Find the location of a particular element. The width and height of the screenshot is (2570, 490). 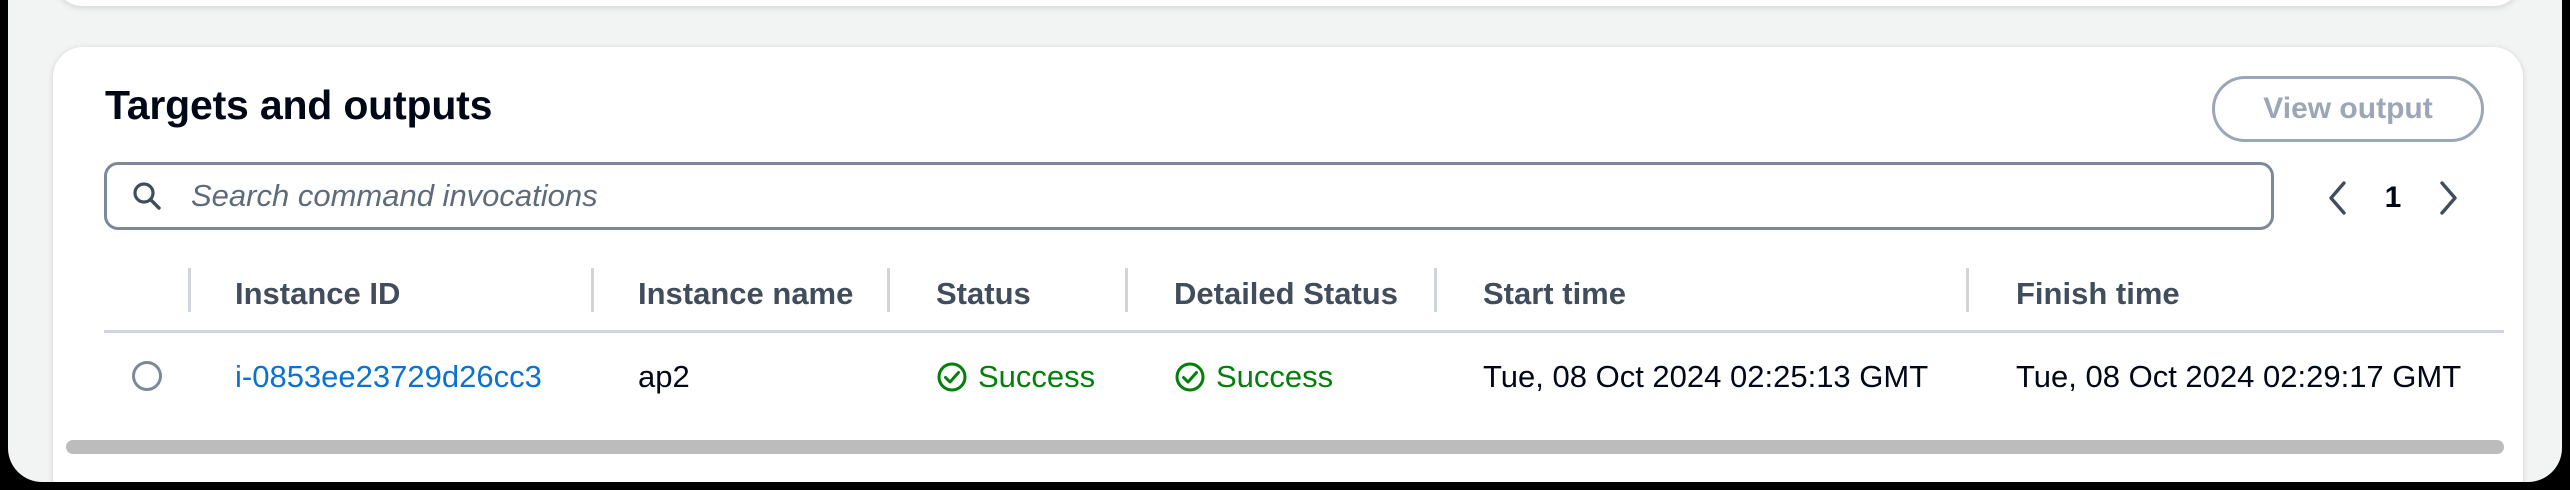

search-input is located at coordinates (1191, 196).